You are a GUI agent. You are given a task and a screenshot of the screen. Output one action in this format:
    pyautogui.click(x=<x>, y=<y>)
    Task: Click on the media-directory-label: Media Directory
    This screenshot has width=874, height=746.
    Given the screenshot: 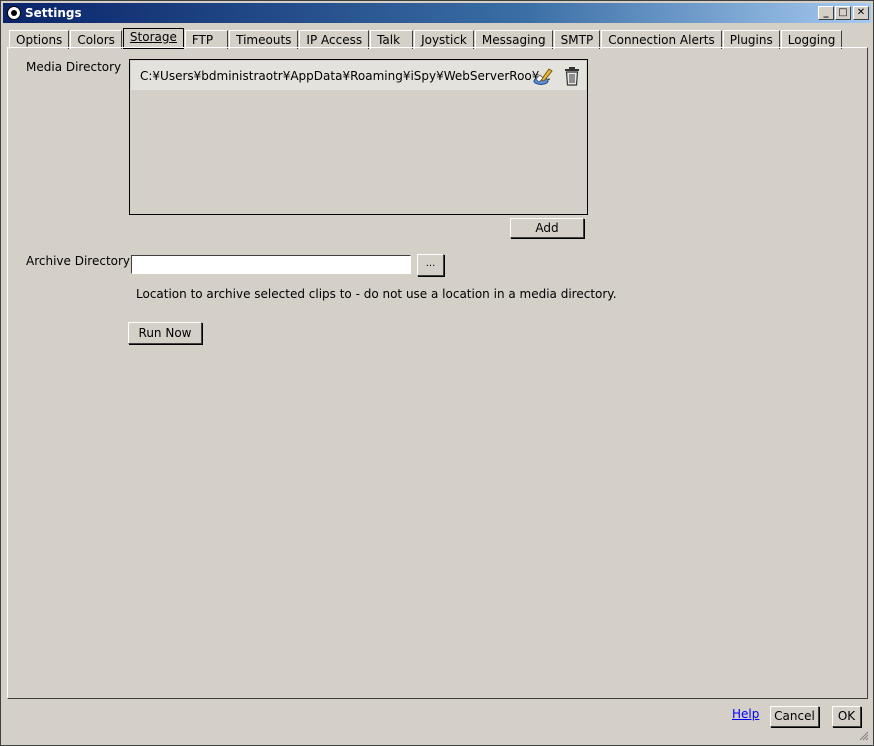 What is the action you would take?
    pyautogui.click(x=74, y=67)
    